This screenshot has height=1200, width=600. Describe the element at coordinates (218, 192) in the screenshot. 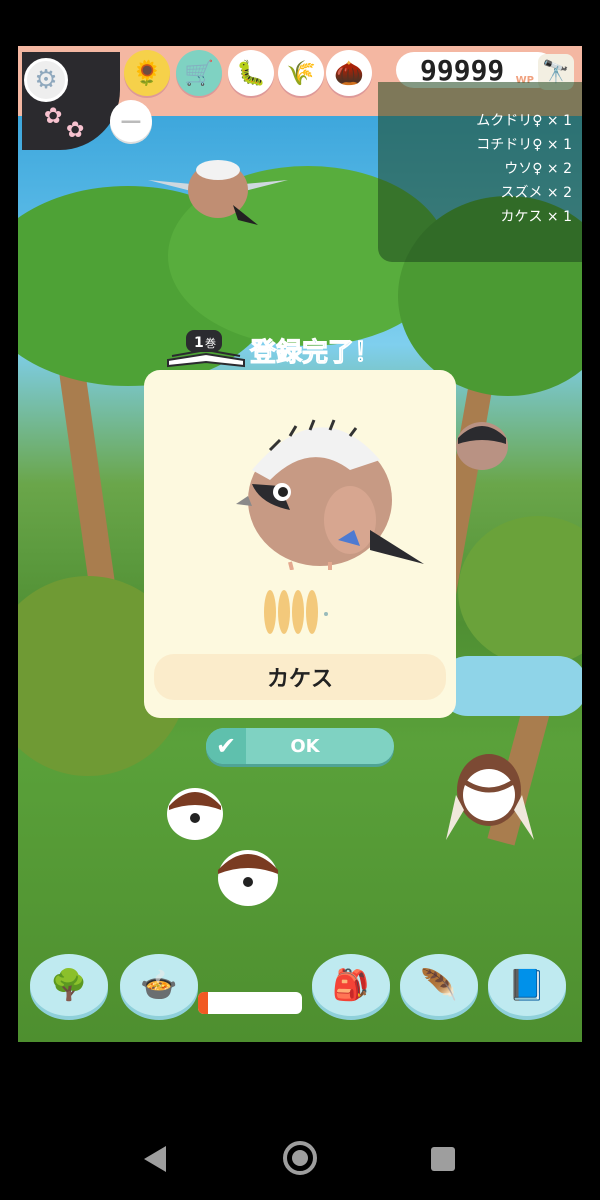

I see `flying-jay-bird` at that location.